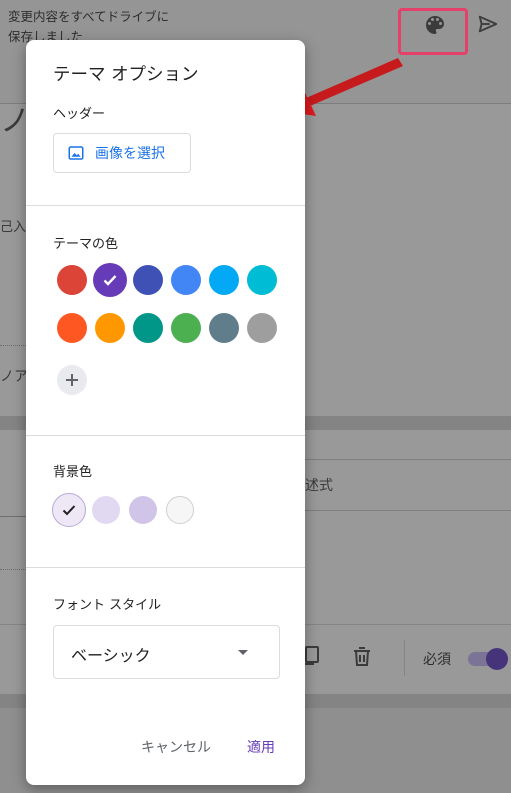  What do you see at coordinates (76, 153) in the screenshot?
I see `image-icon` at bounding box center [76, 153].